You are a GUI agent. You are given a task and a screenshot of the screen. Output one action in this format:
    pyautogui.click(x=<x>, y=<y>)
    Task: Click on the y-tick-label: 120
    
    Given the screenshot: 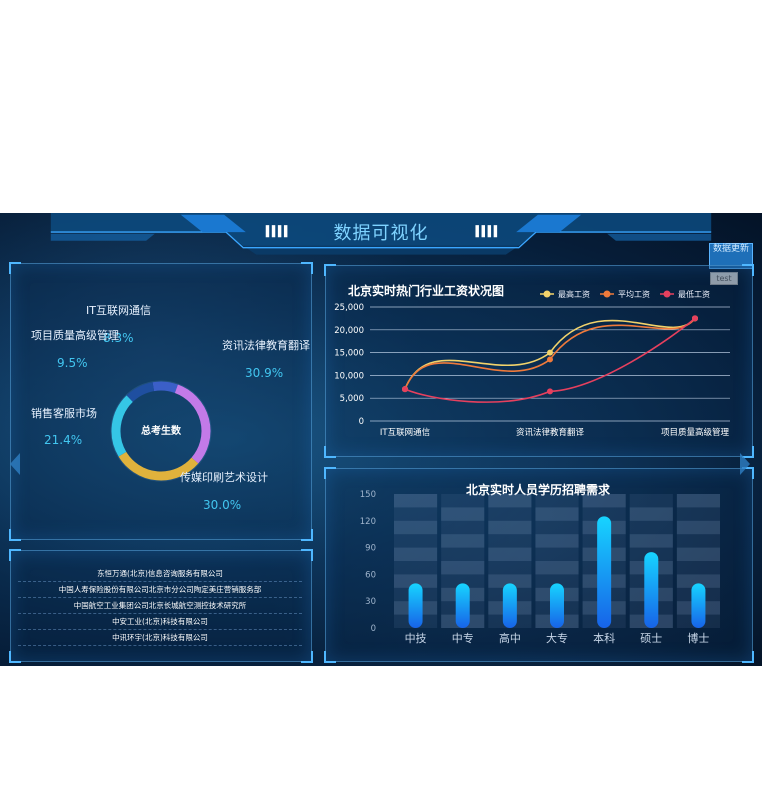 What is the action you would take?
    pyautogui.click(x=368, y=522)
    